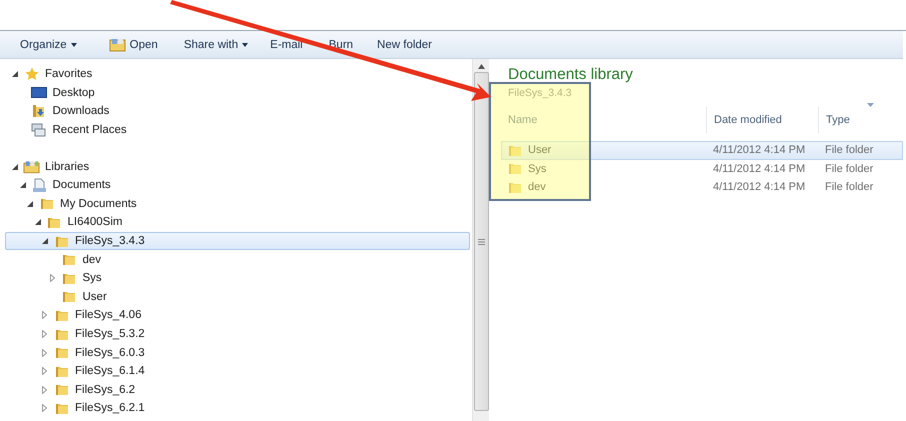 Image resolution: width=906 pixels, height=421 pixels. What do you see at coordinates (536, 187) in the screenshot?
I see `file-name: dev` at bounding box center [536, 187].